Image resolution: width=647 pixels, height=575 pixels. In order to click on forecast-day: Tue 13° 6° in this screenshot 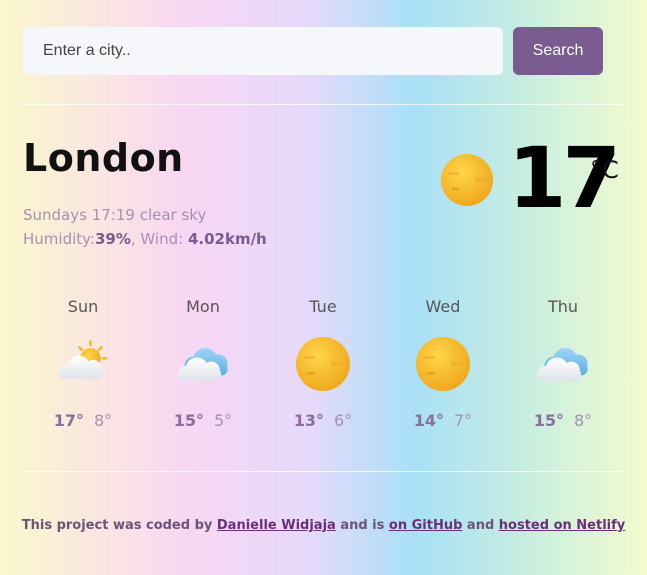, I will do `click(323, 365)`.